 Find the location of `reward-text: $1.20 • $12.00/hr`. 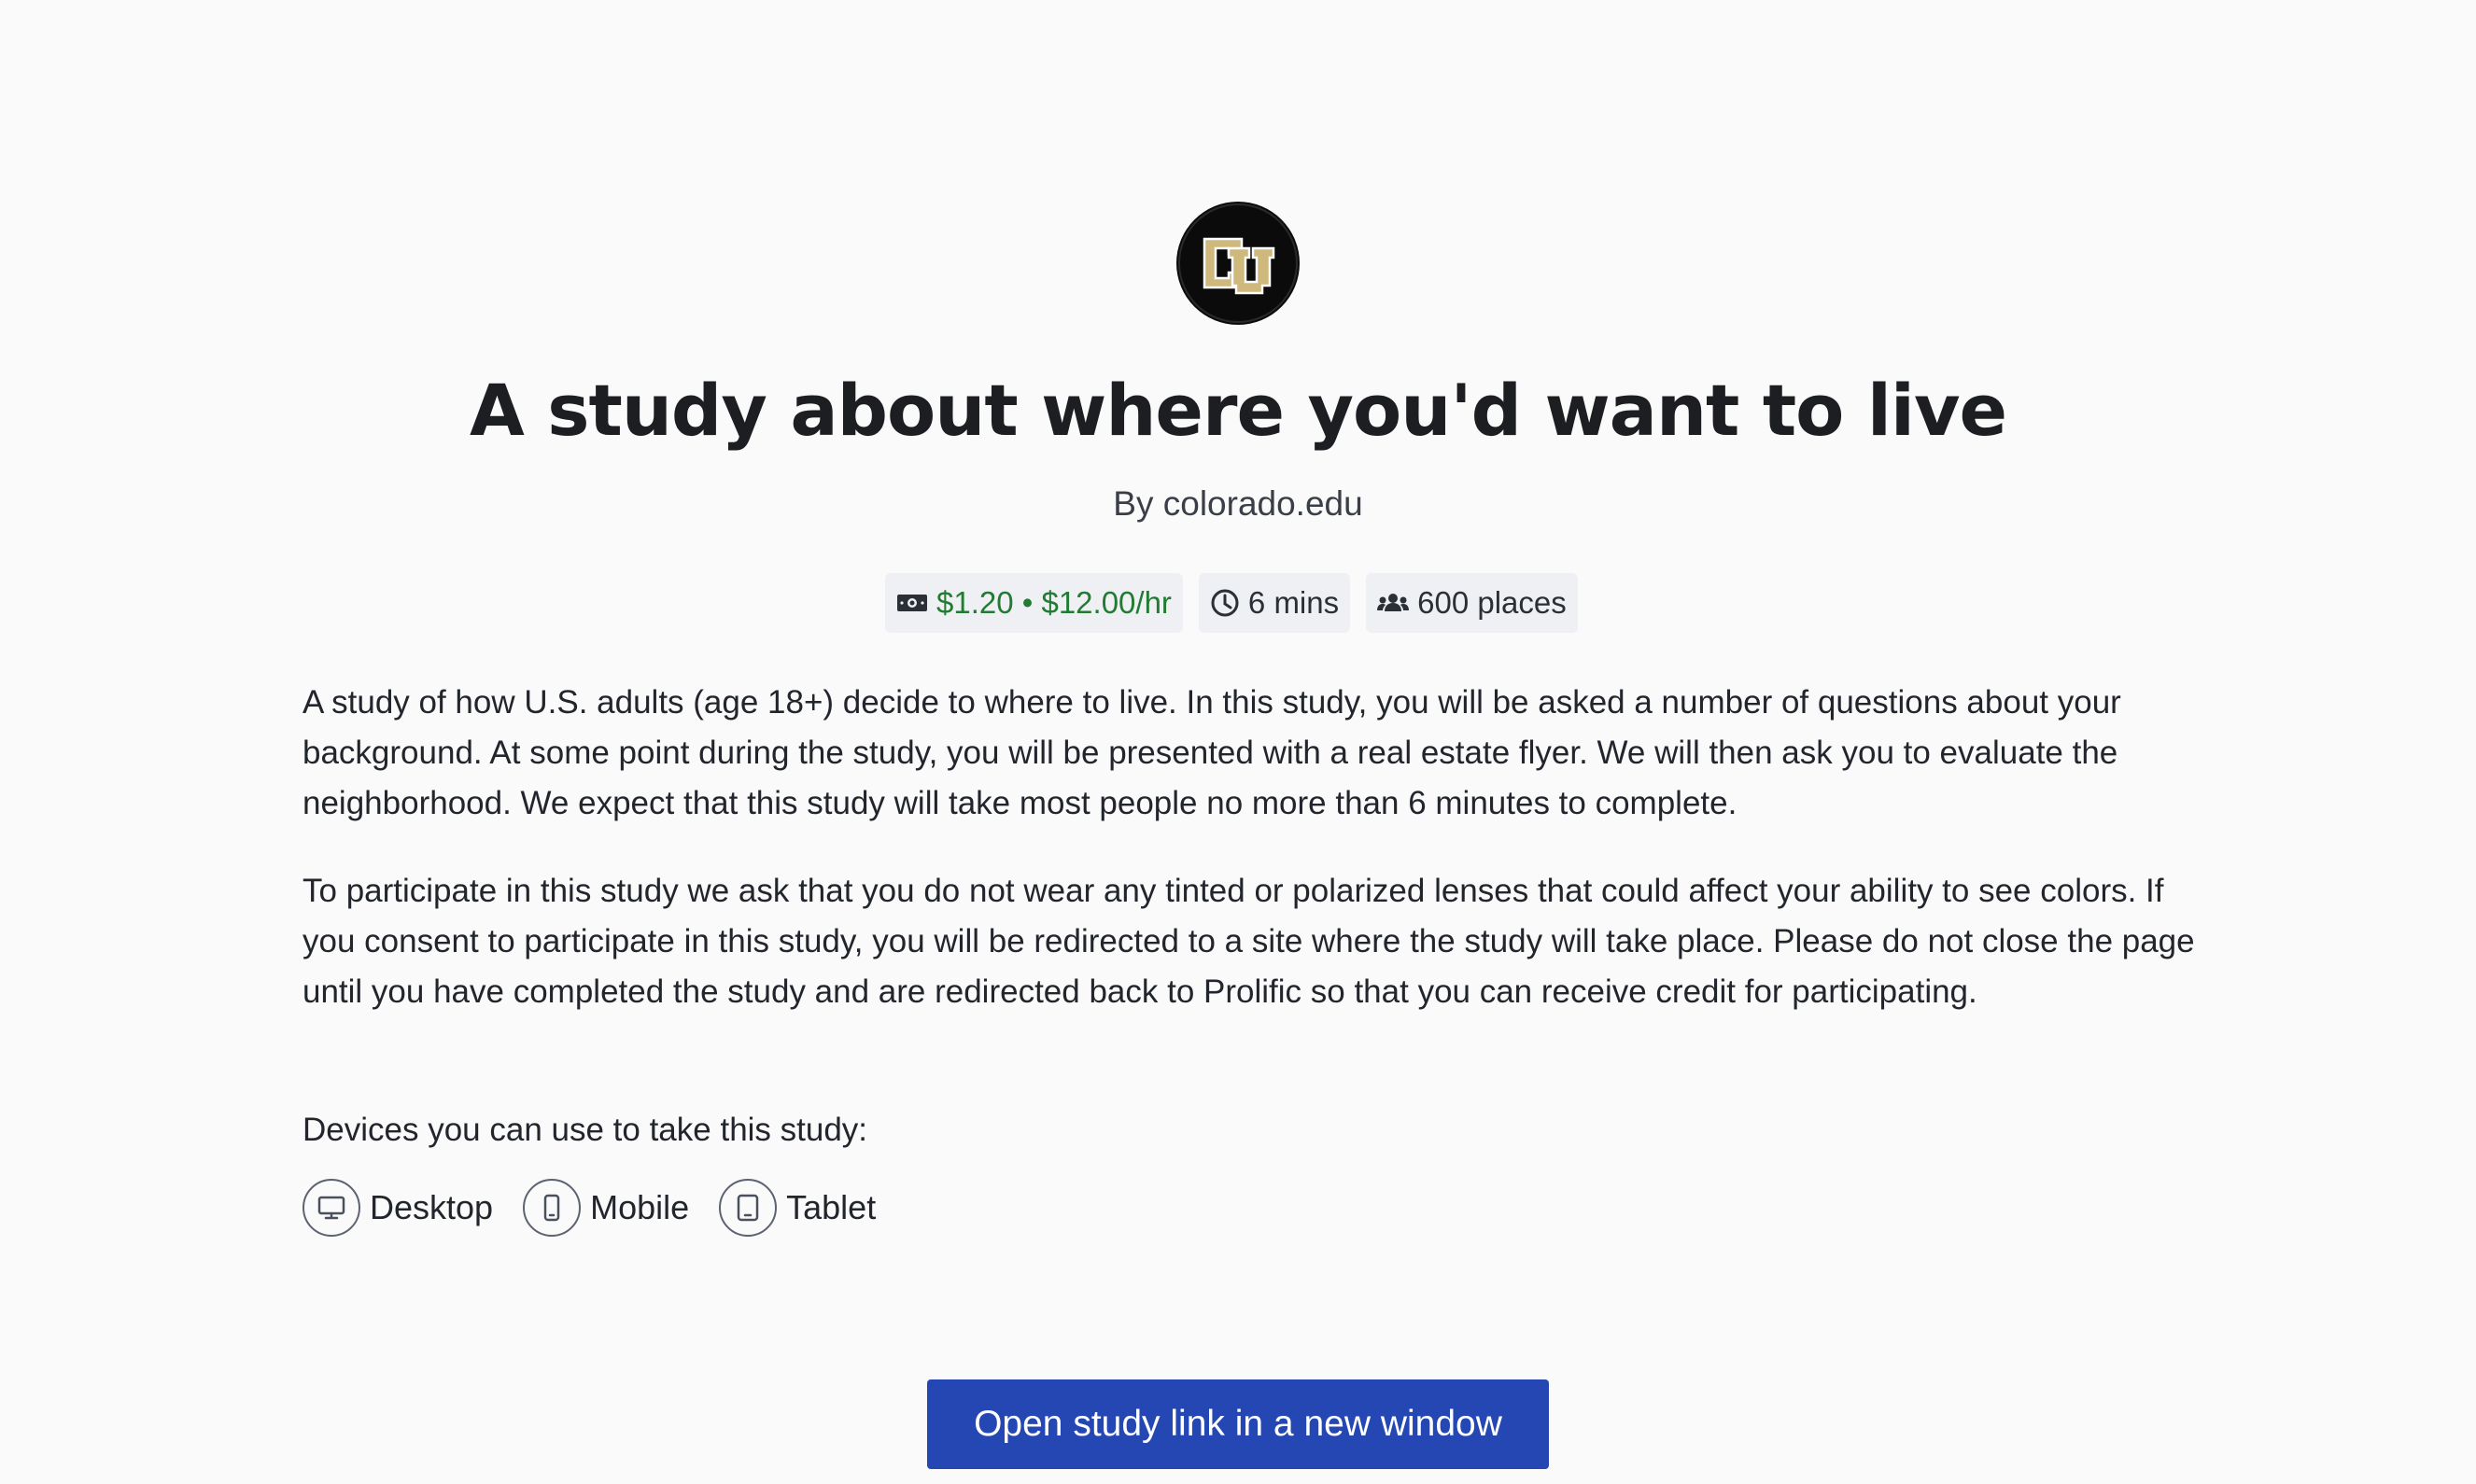

reward-text: $1.20 • $12.00/hr is located at coordinates (1054, 602).